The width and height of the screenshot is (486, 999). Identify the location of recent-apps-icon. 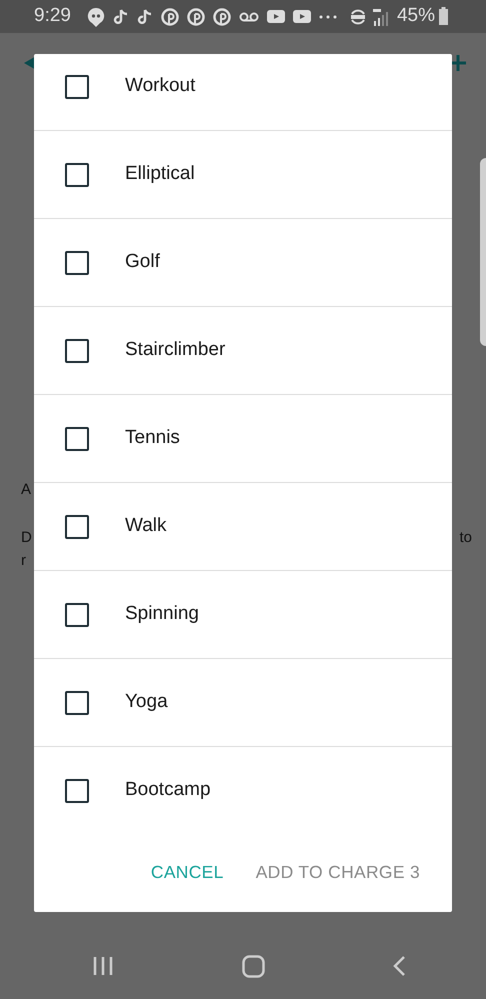
(103, 966).